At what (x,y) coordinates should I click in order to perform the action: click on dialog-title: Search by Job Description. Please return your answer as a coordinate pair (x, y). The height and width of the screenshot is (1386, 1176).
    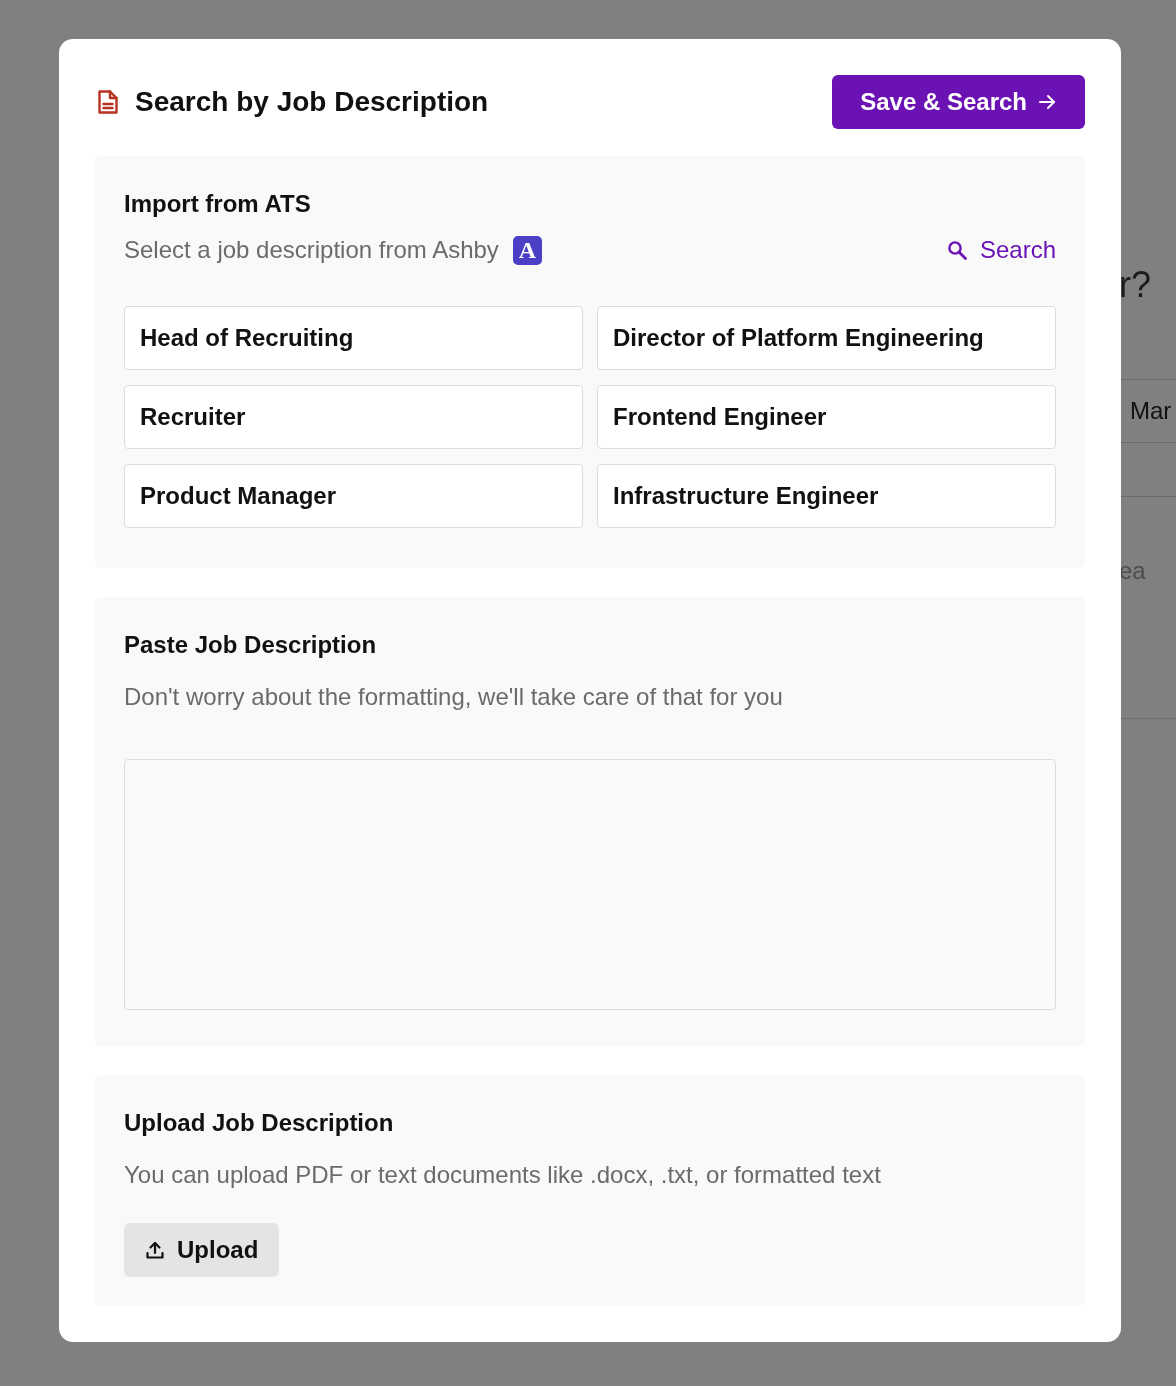
    Looking at the image, I should click on (312, 102).